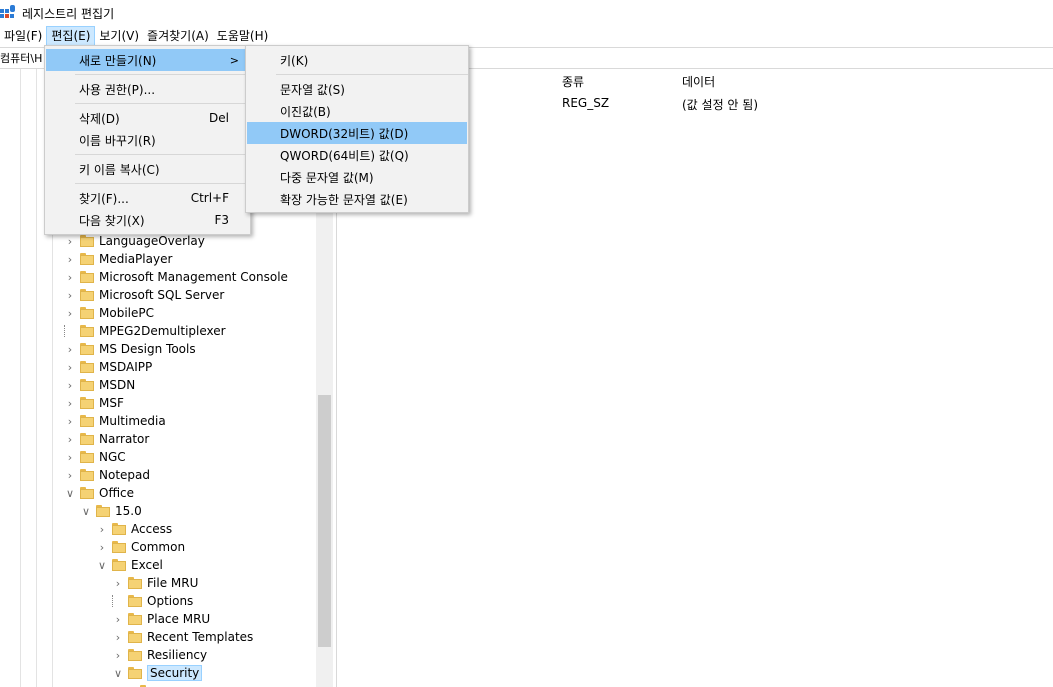 The height and width of the screenshot is (687, 1053). I want to click on menu-item-label: DWORD(32비트) 값(D), so click(344, 133).